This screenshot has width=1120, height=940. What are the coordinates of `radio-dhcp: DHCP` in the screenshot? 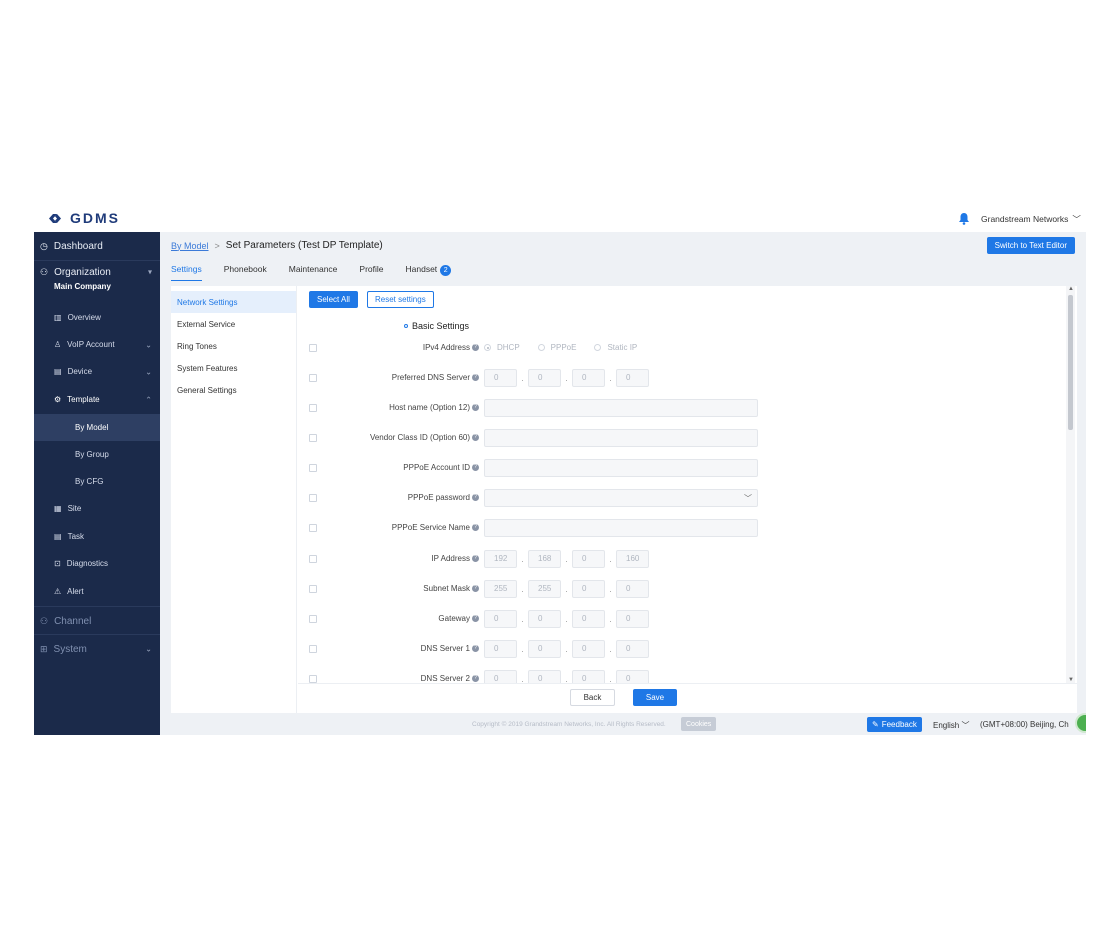 It's located at (502, 347).